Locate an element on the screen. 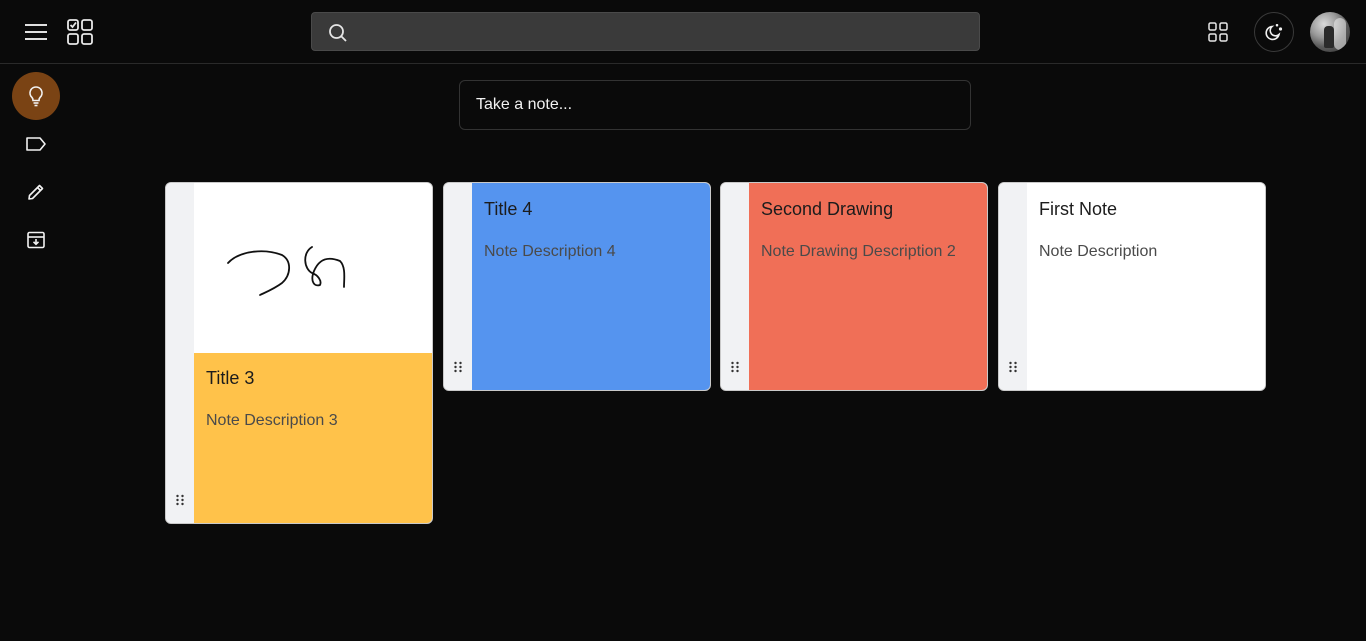 The height and width of the screenshot is (641, 1366). theme-toggle-button is located at coordinates (1274, 32).